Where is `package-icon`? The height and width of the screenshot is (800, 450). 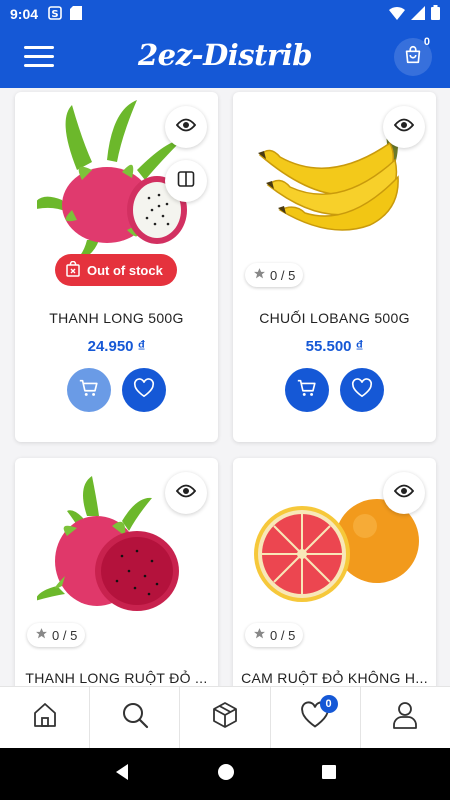
package-icon is located at coordinates (225, 717).